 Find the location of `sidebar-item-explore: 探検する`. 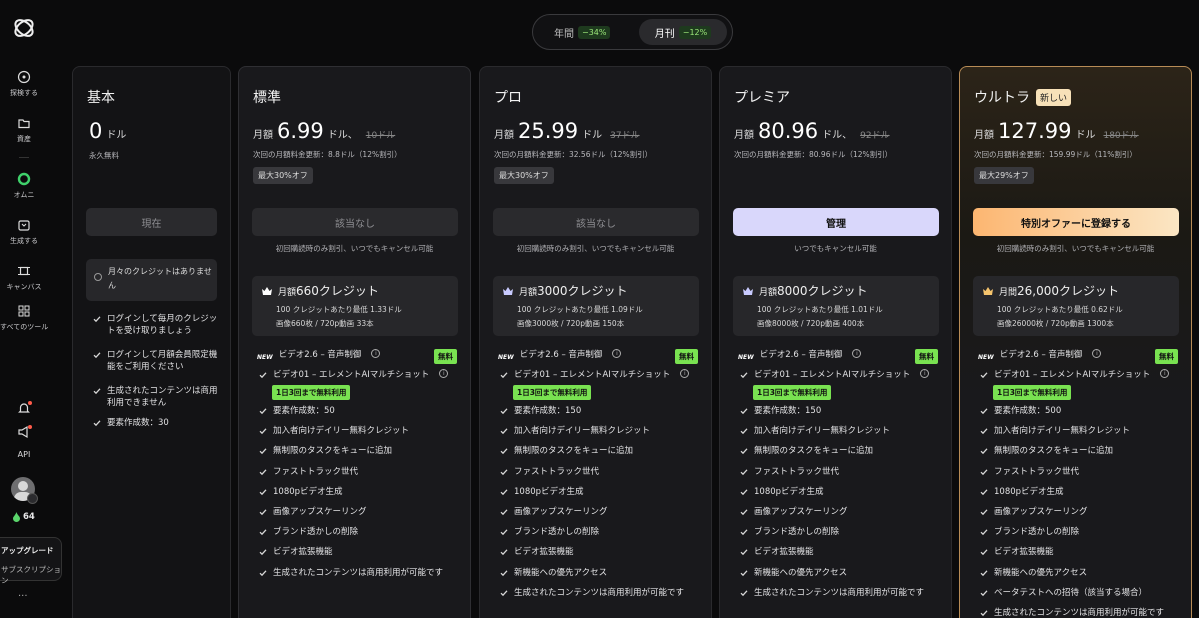

sidebar-item-explore: 探検する is located at coordinates (24, 84).